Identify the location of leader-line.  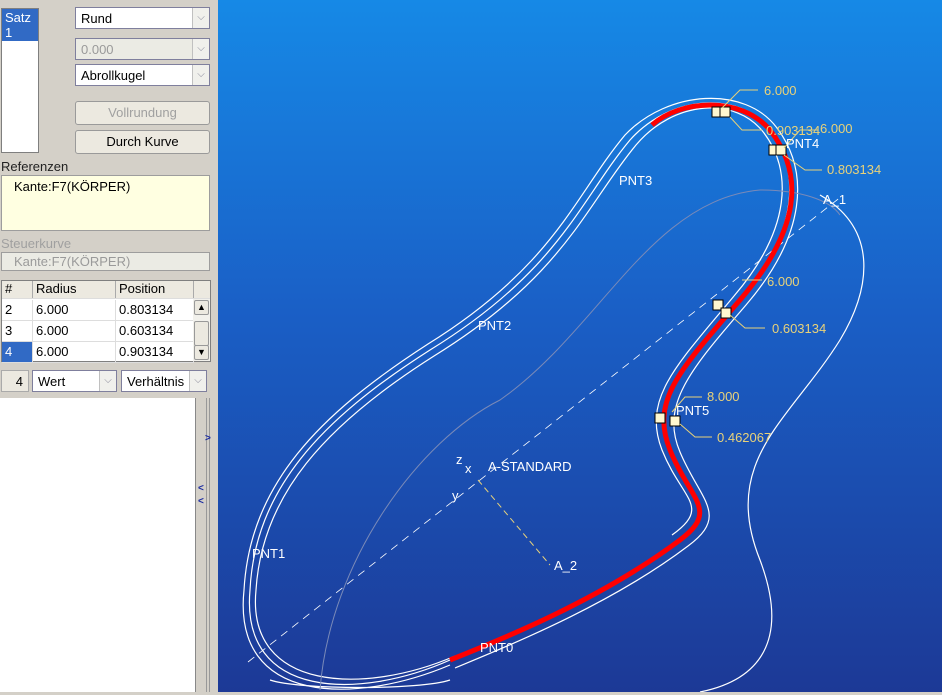
(695, 430).